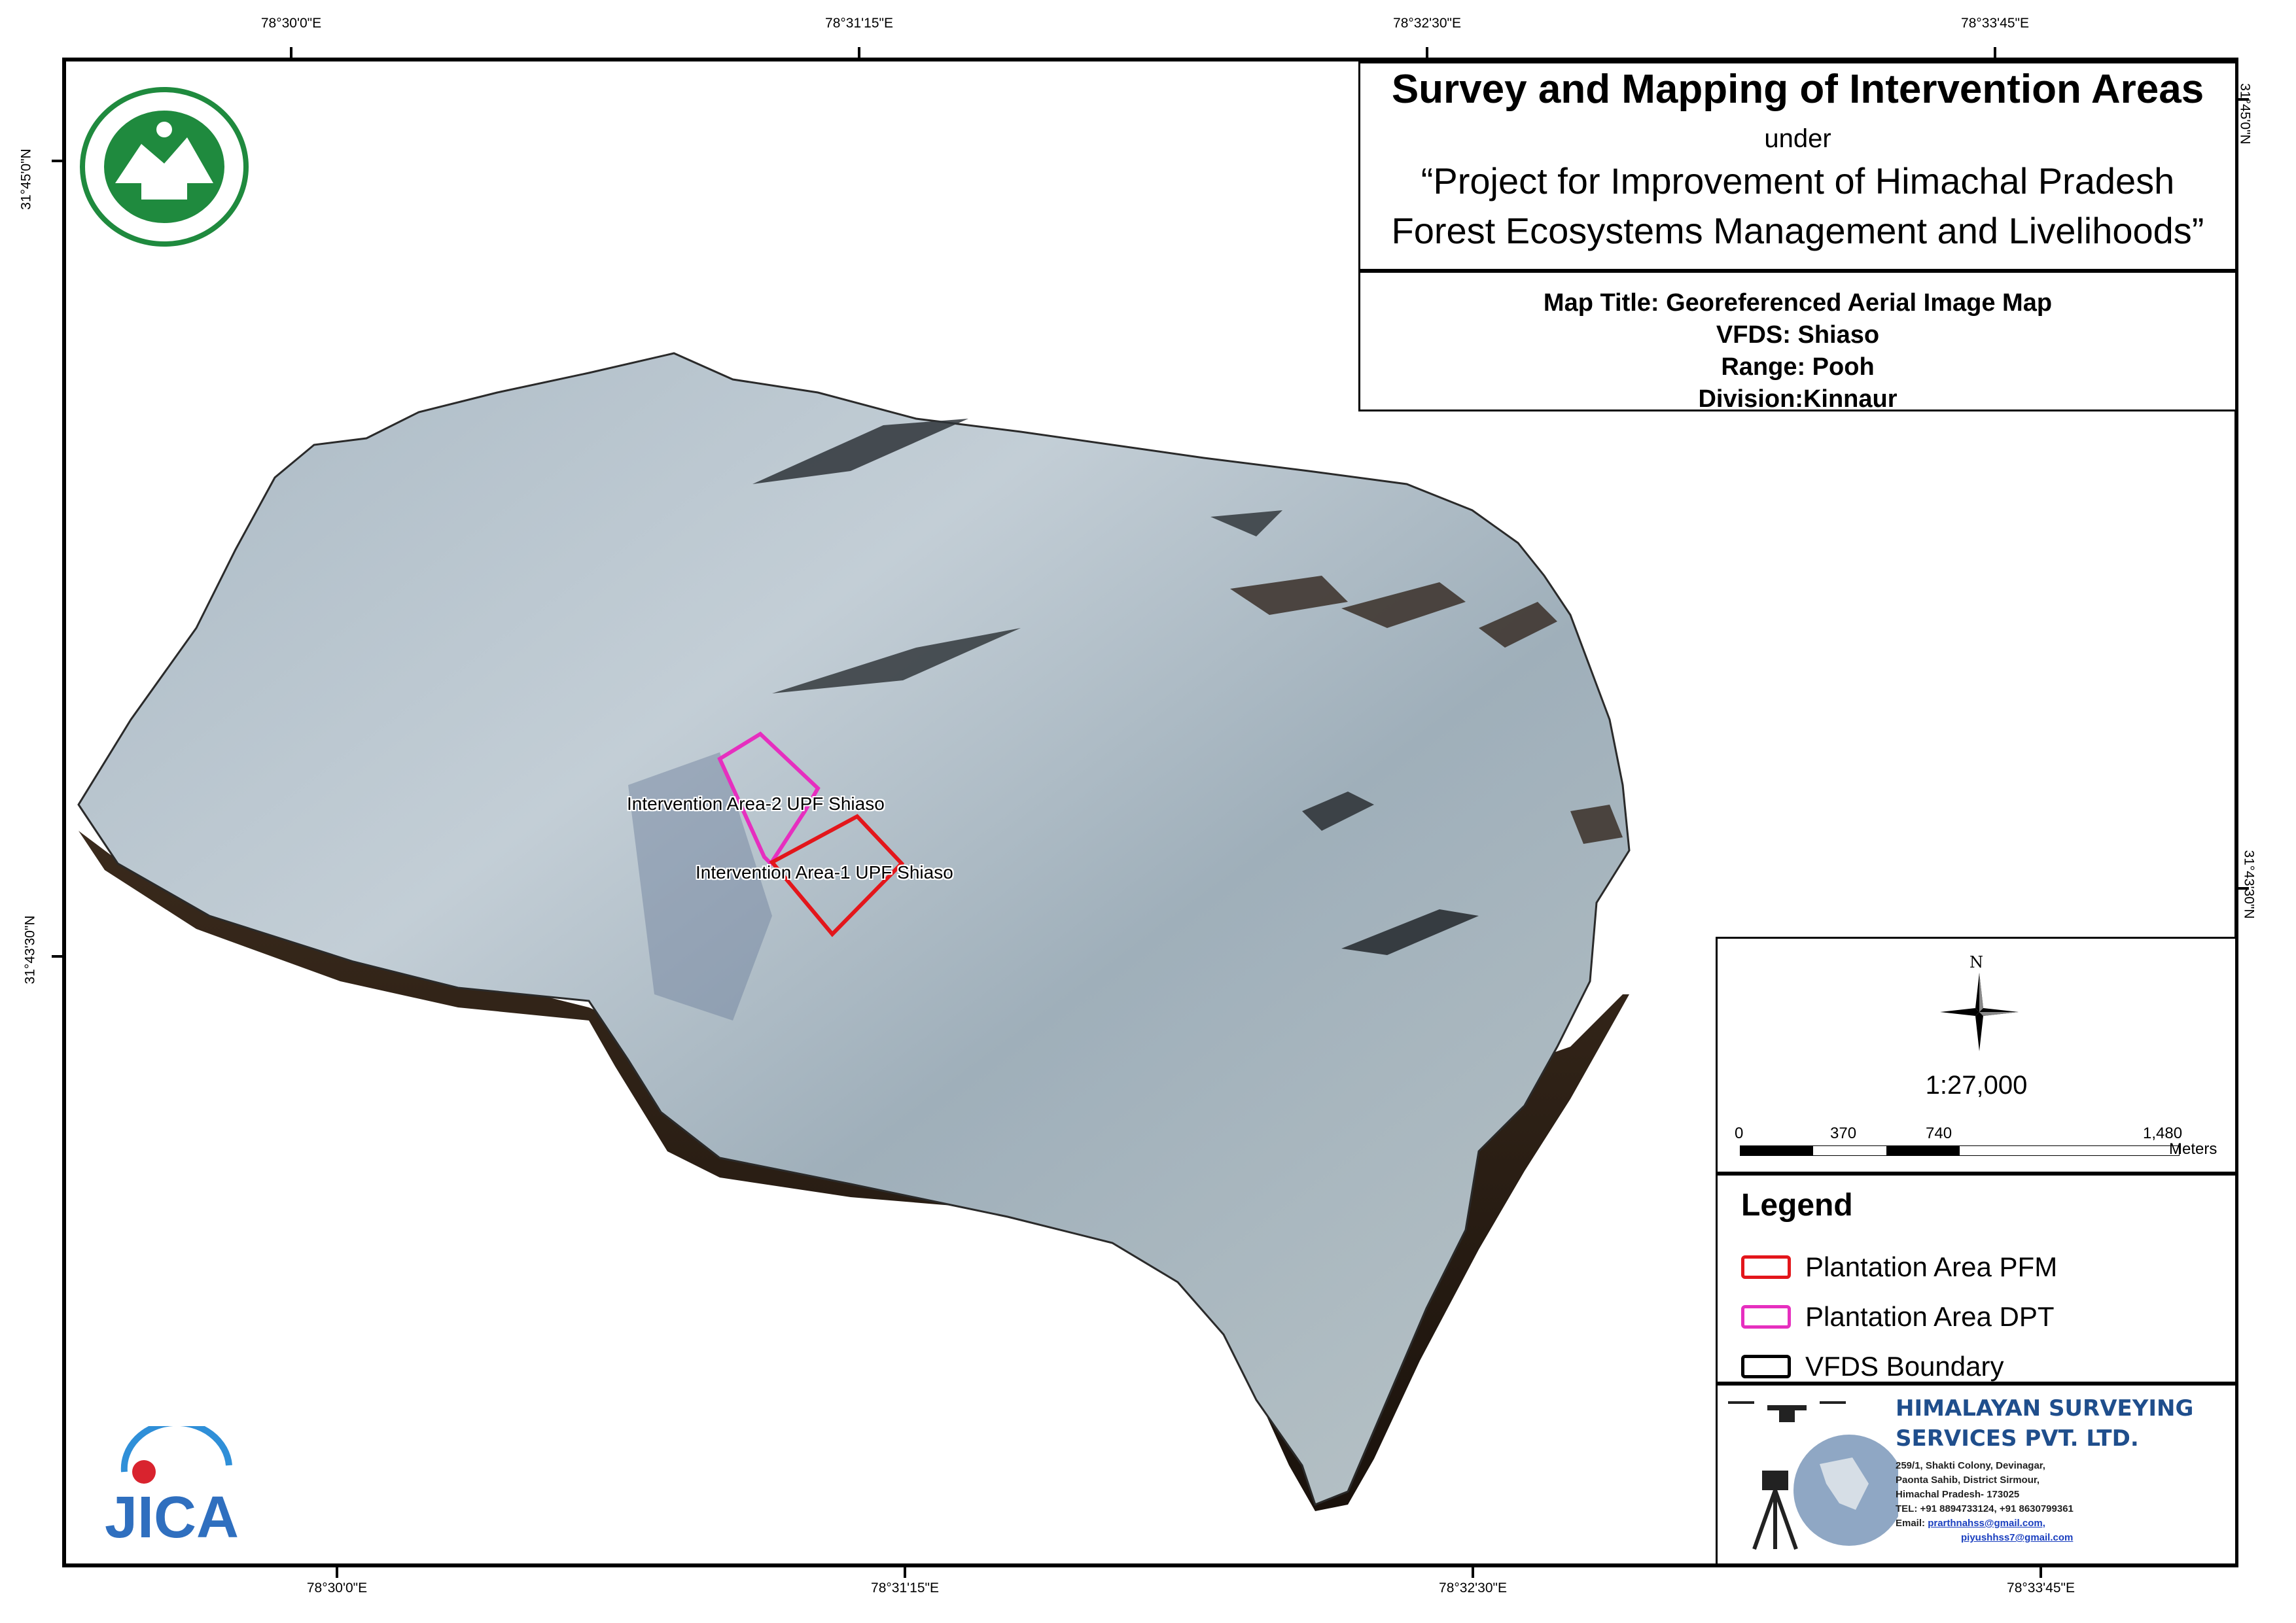 The width and height of the screenshot is (2296, 1623). Describe the element at coordinates (1427, 23) in the screenshot. I see `top-lon-label-3: 78°32'30"E` at that location.